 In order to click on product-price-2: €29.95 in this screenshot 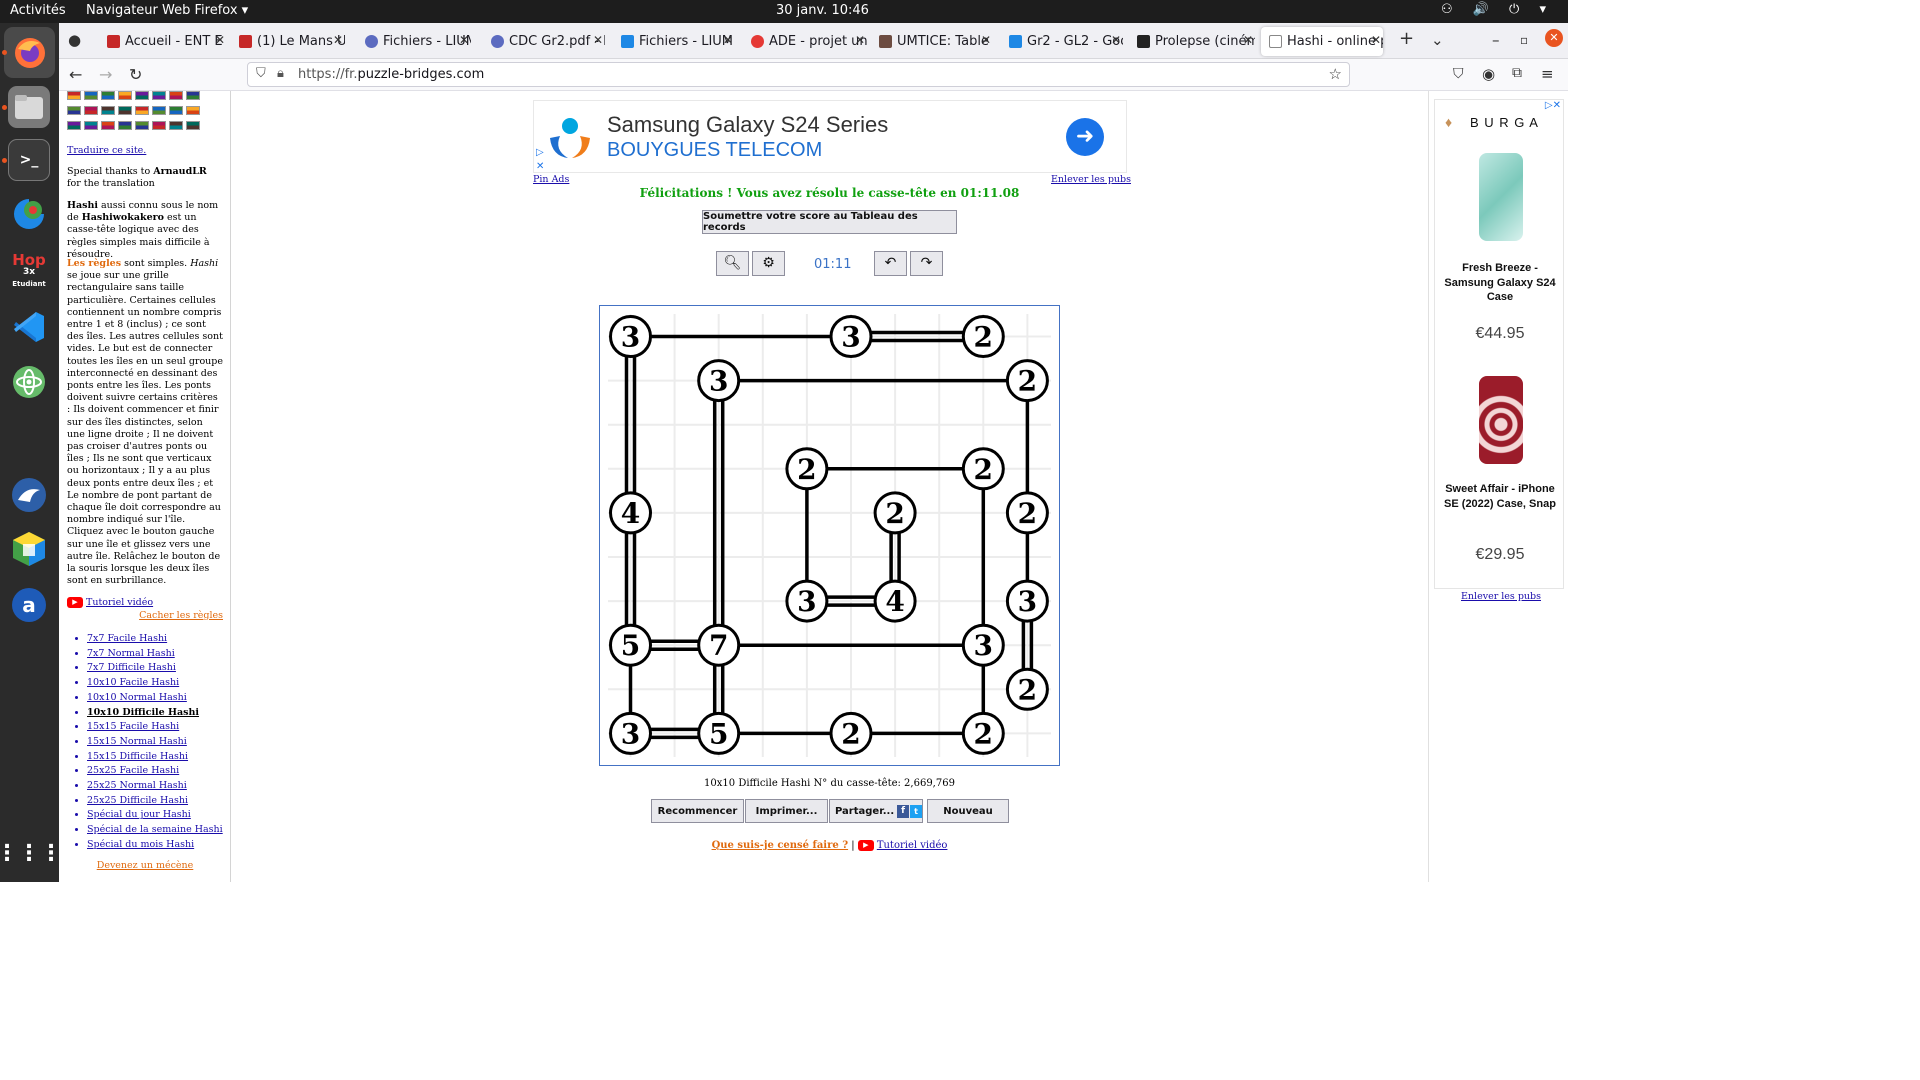, I will do `click(1500, 555)`.